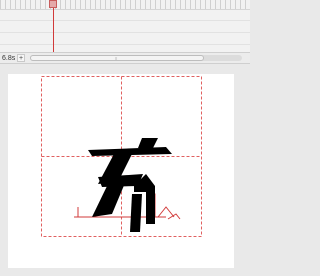 The image size is (320, 276). What do you see at coordinates (125, 5) in the screenshot?
I see `timeline-ruler` at bounding box center [125, 5].